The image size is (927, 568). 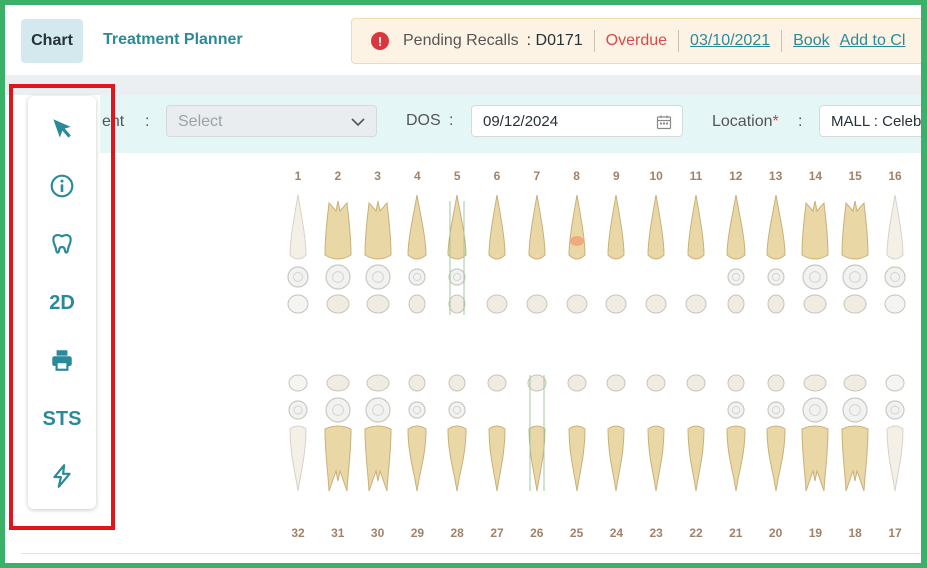 I want to click on patient-select: Select, so click(x=271, y=121).